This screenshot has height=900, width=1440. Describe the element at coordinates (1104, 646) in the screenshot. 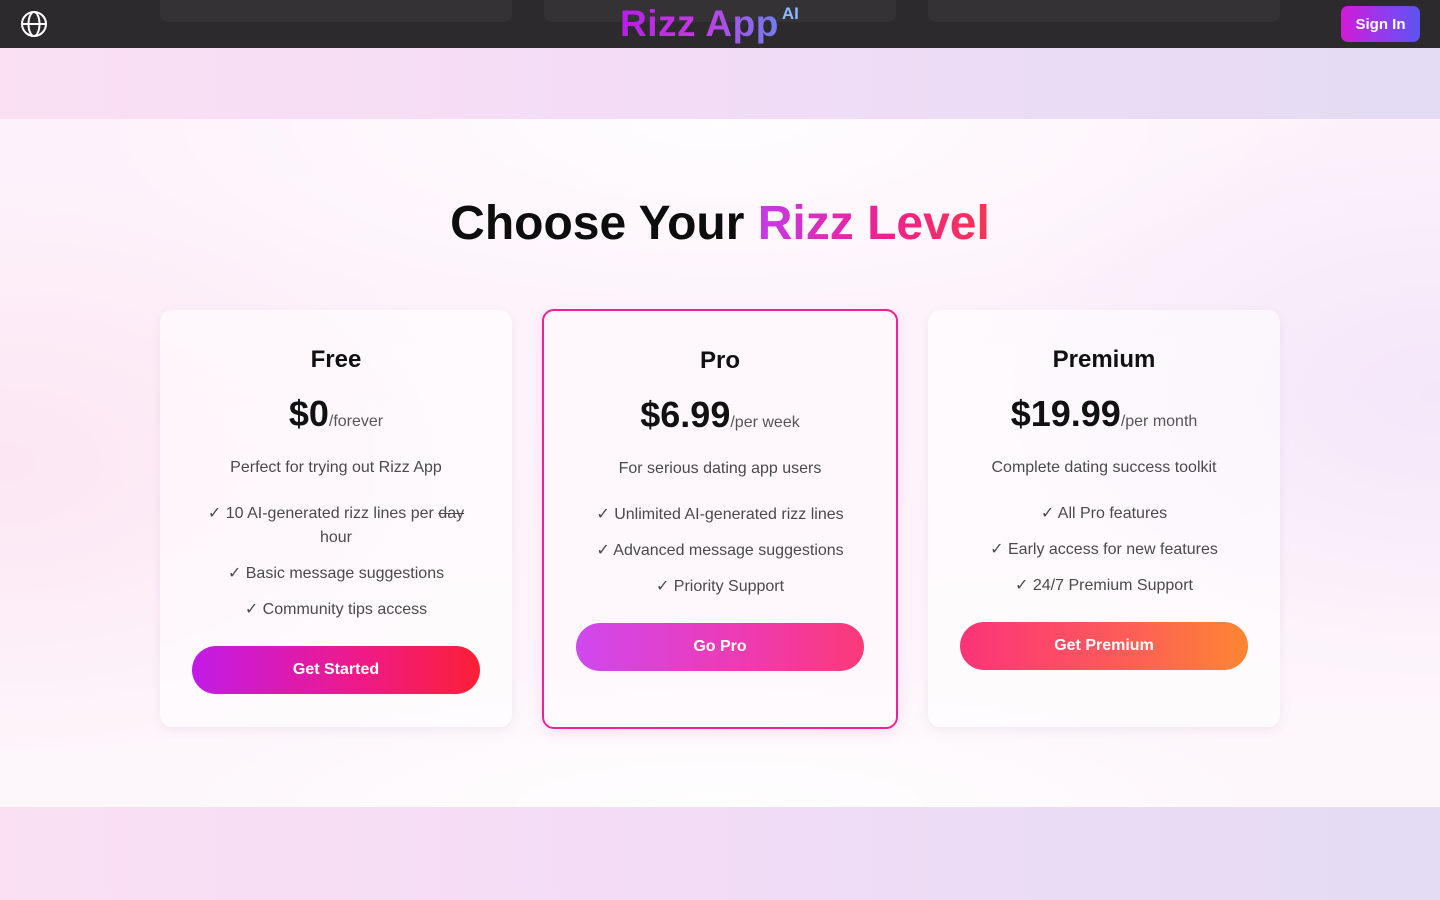

I see `get-premium-button: Get Premium` at that location.